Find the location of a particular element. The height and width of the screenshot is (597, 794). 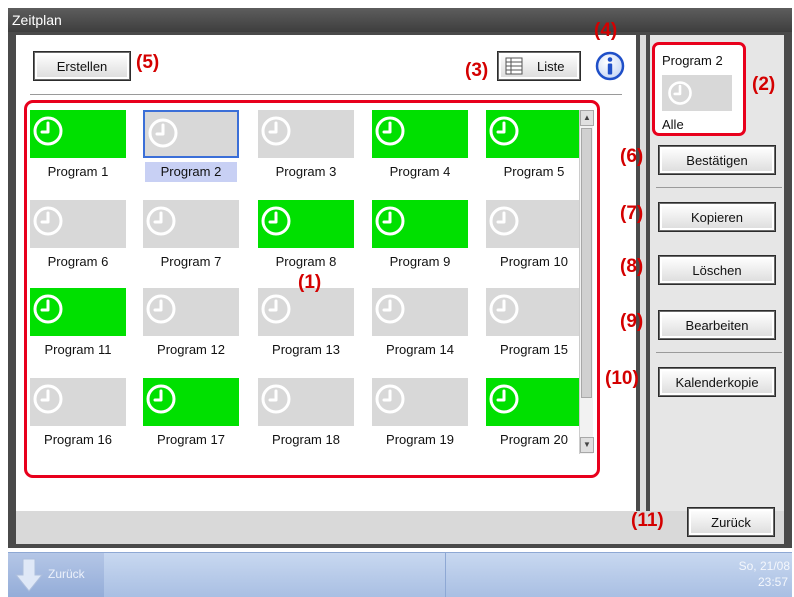

program-tile: Program 5 is located at coordinates (533, 148).